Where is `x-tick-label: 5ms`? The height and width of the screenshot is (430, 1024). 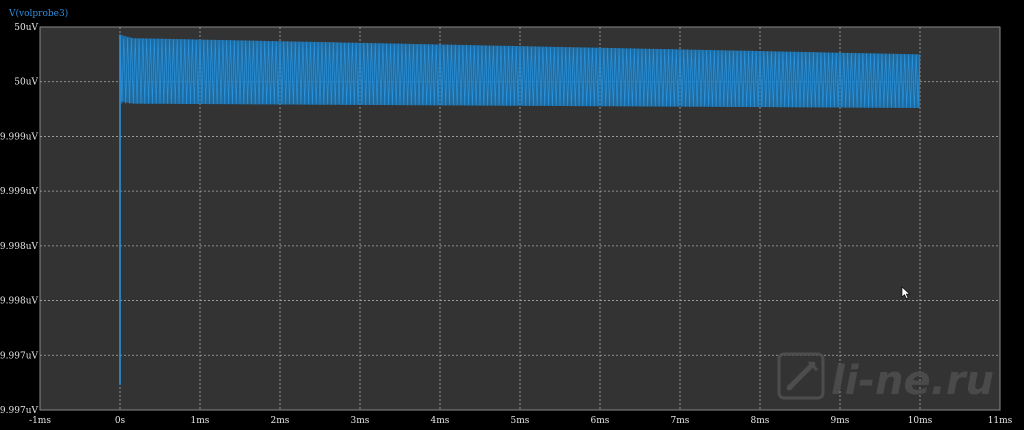 x-tick-label: 5ms is located at coordinates (520, 421).